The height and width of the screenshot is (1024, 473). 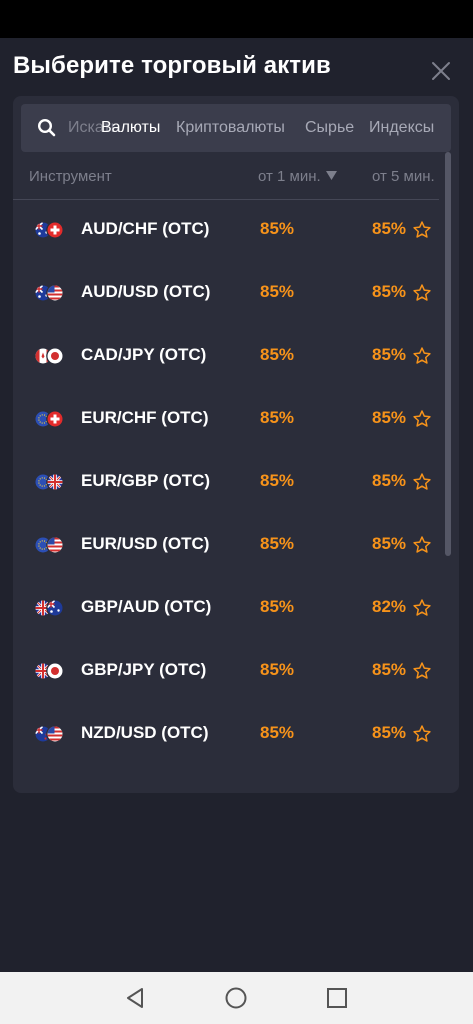 I want to click on column-payout-1m-label: от 1 мин., so click(x=289, y=176).